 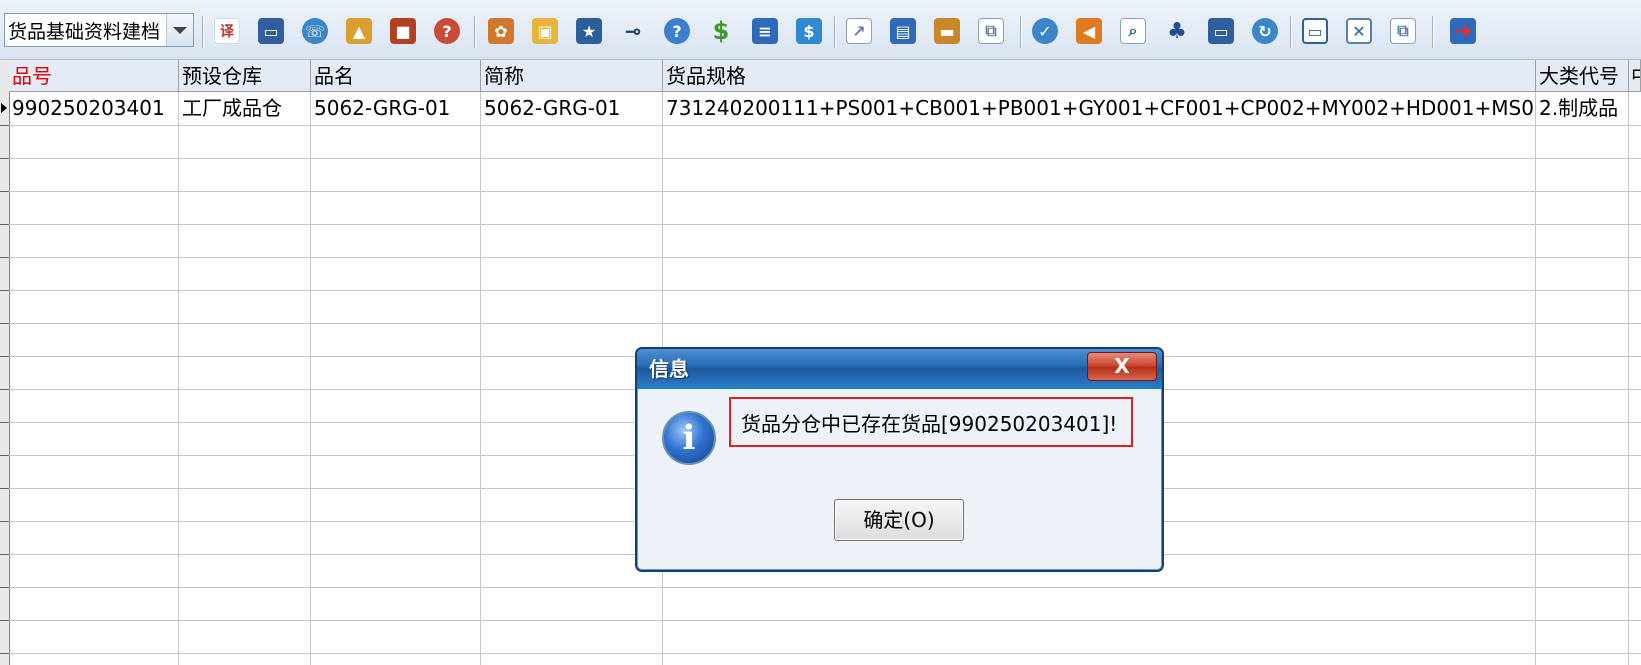 I want to click on check-icon: ✓, so click(x=1045, y=31).